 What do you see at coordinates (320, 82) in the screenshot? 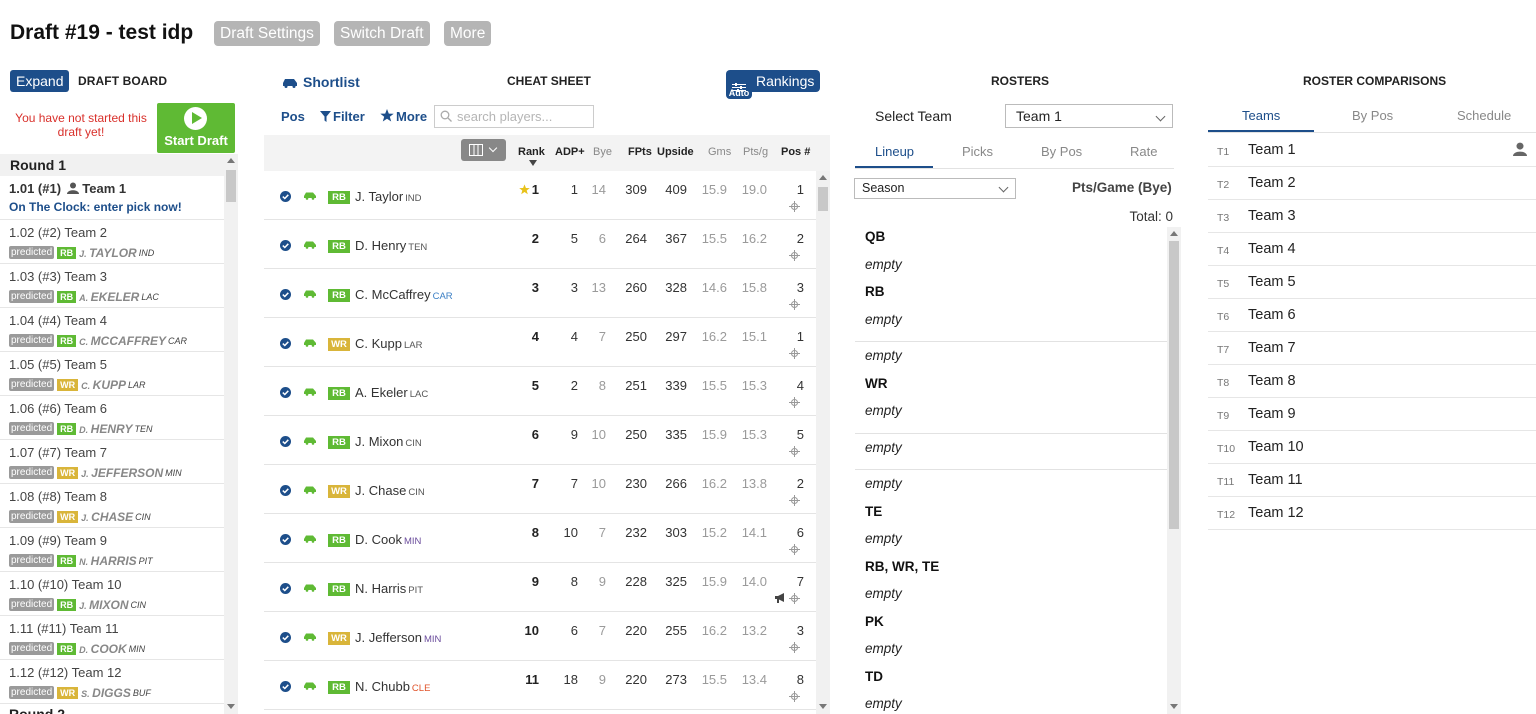
I see `shortlist-button: Shortlist` at bounding box center [320, 82].